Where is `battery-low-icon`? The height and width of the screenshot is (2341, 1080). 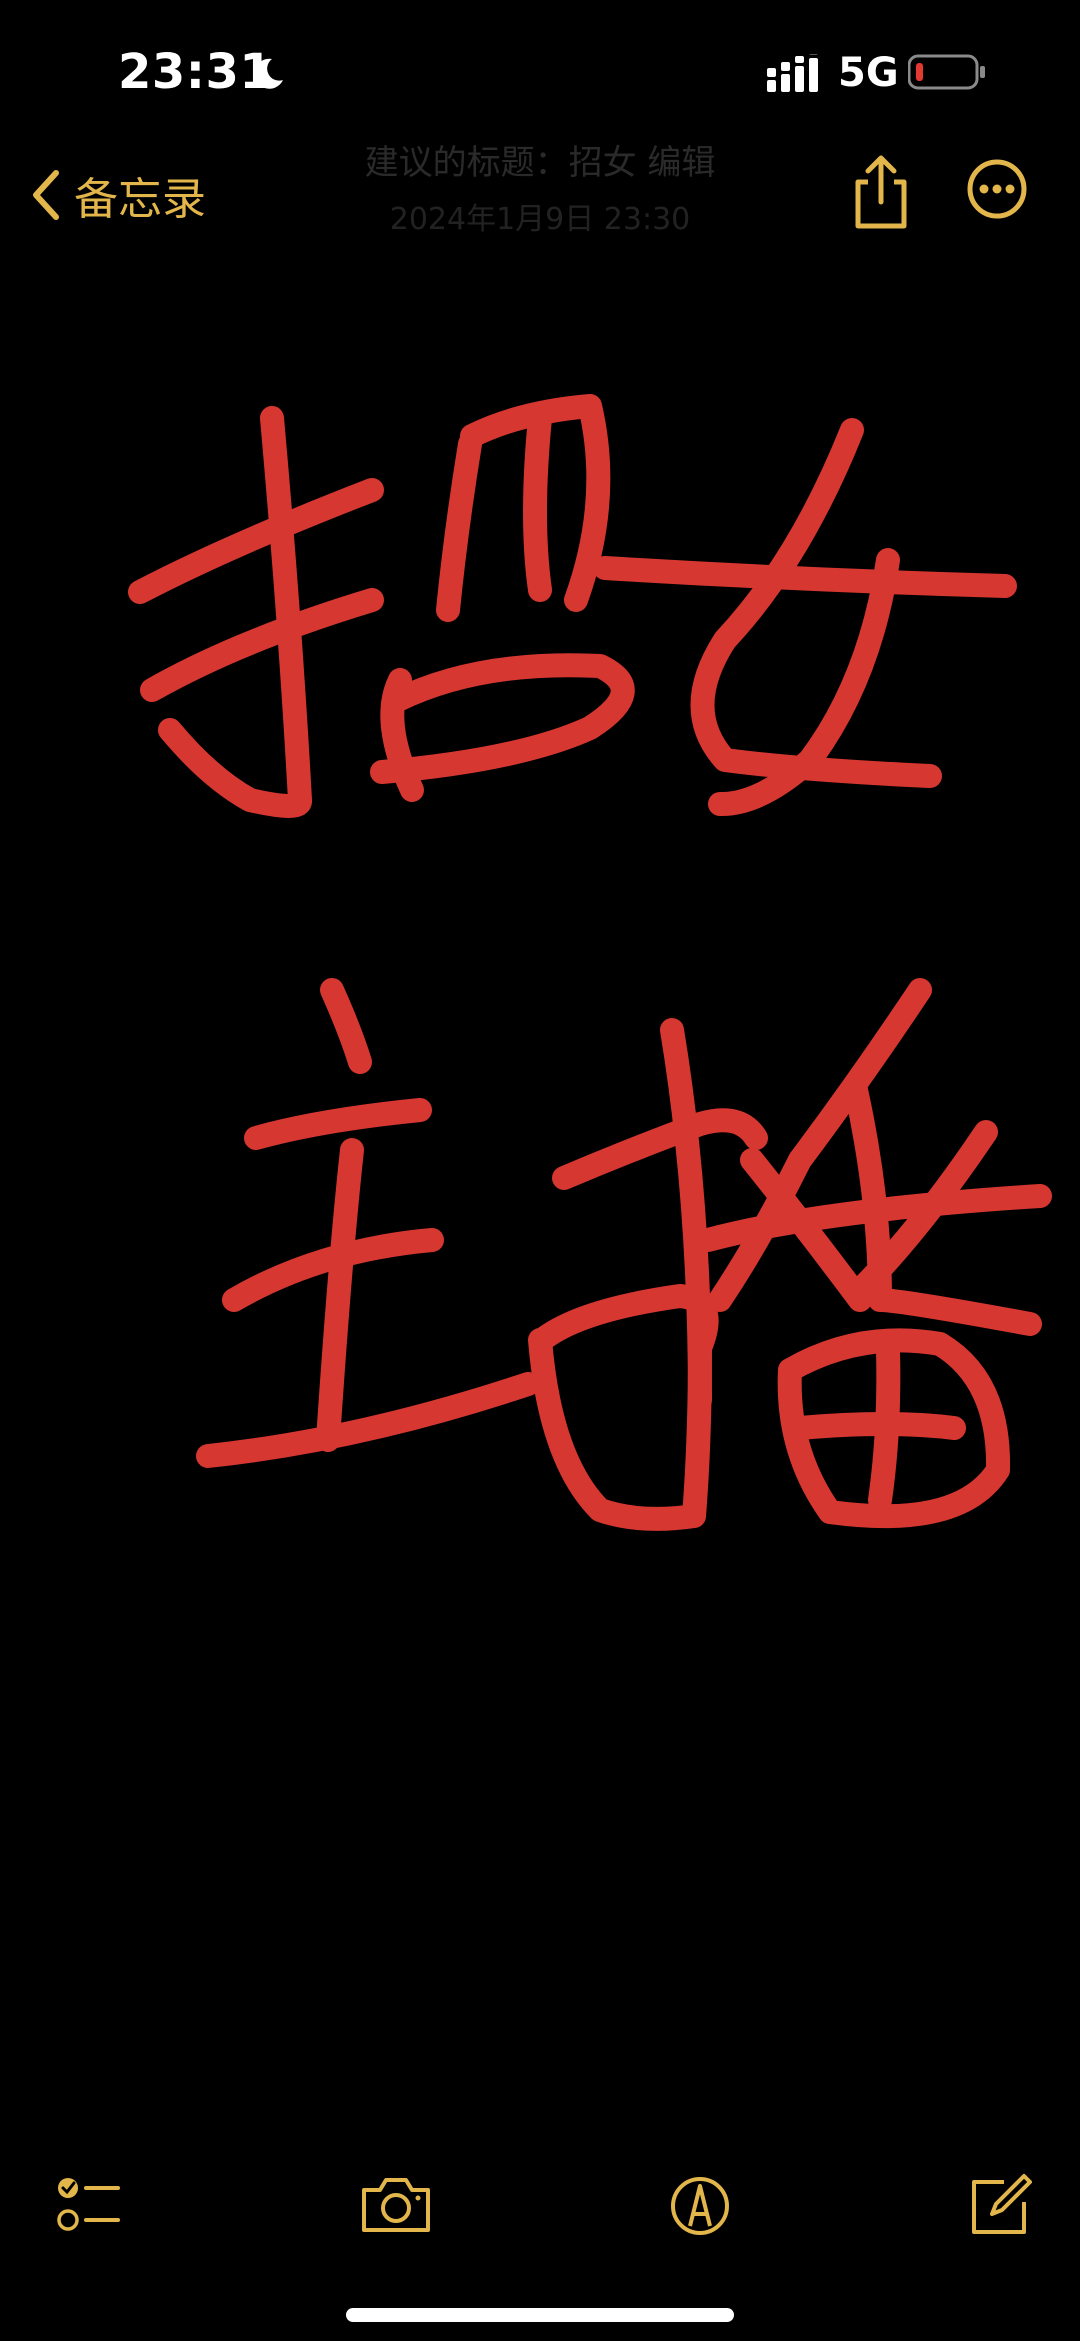 battery-low-icon is located at coordinates (946, 72).